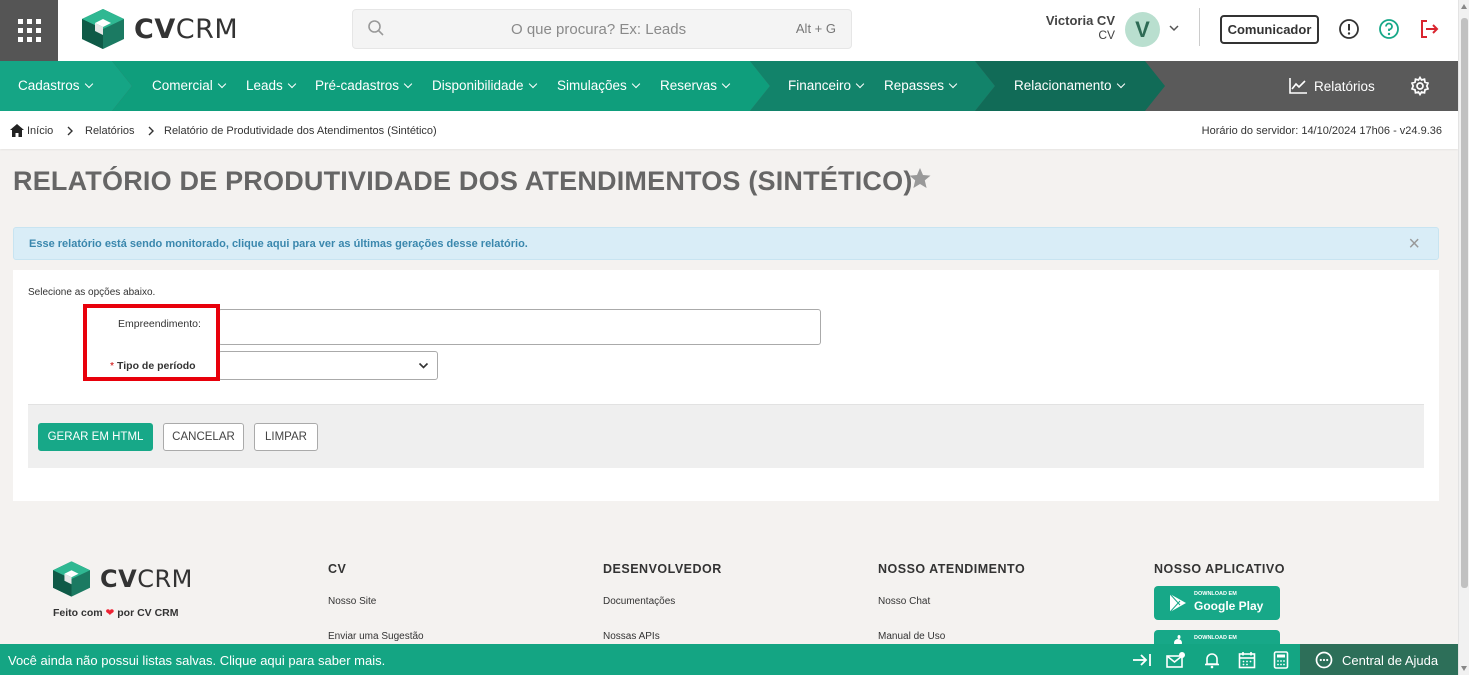  What do you see at coordinates (1217, 603) in the screenshot?
I see `google-play-button: DOWNLOAD EM Google Play` at bounding box center [1217, 603].